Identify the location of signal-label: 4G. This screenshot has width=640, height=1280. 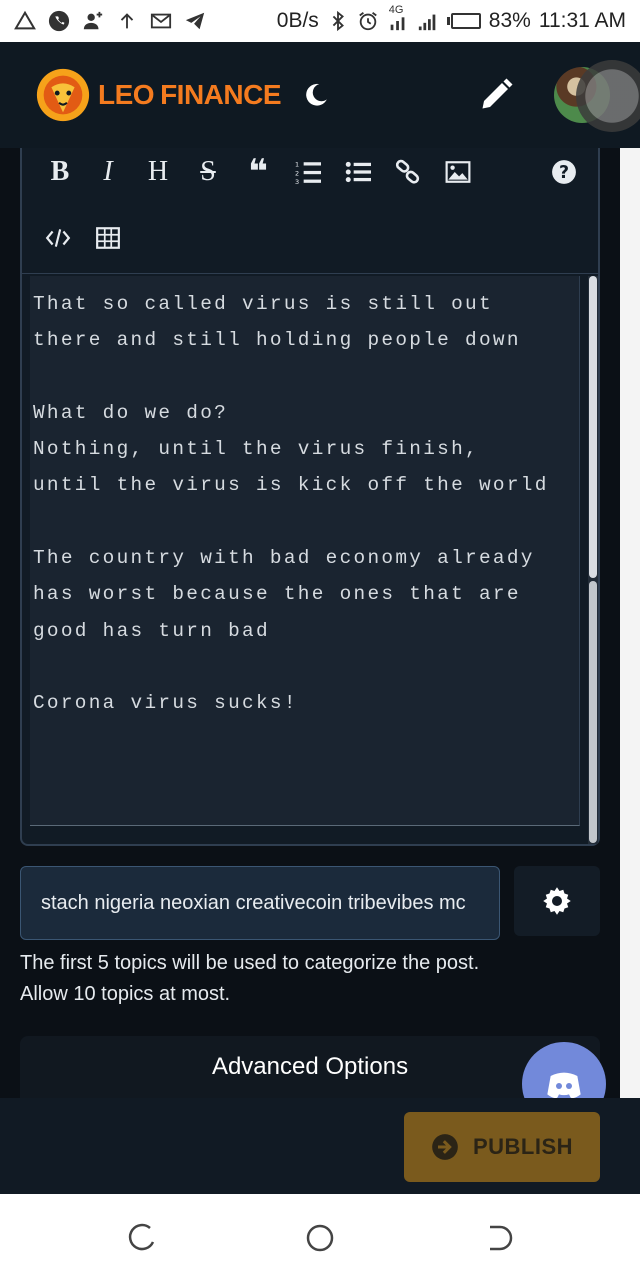
(396, 10).